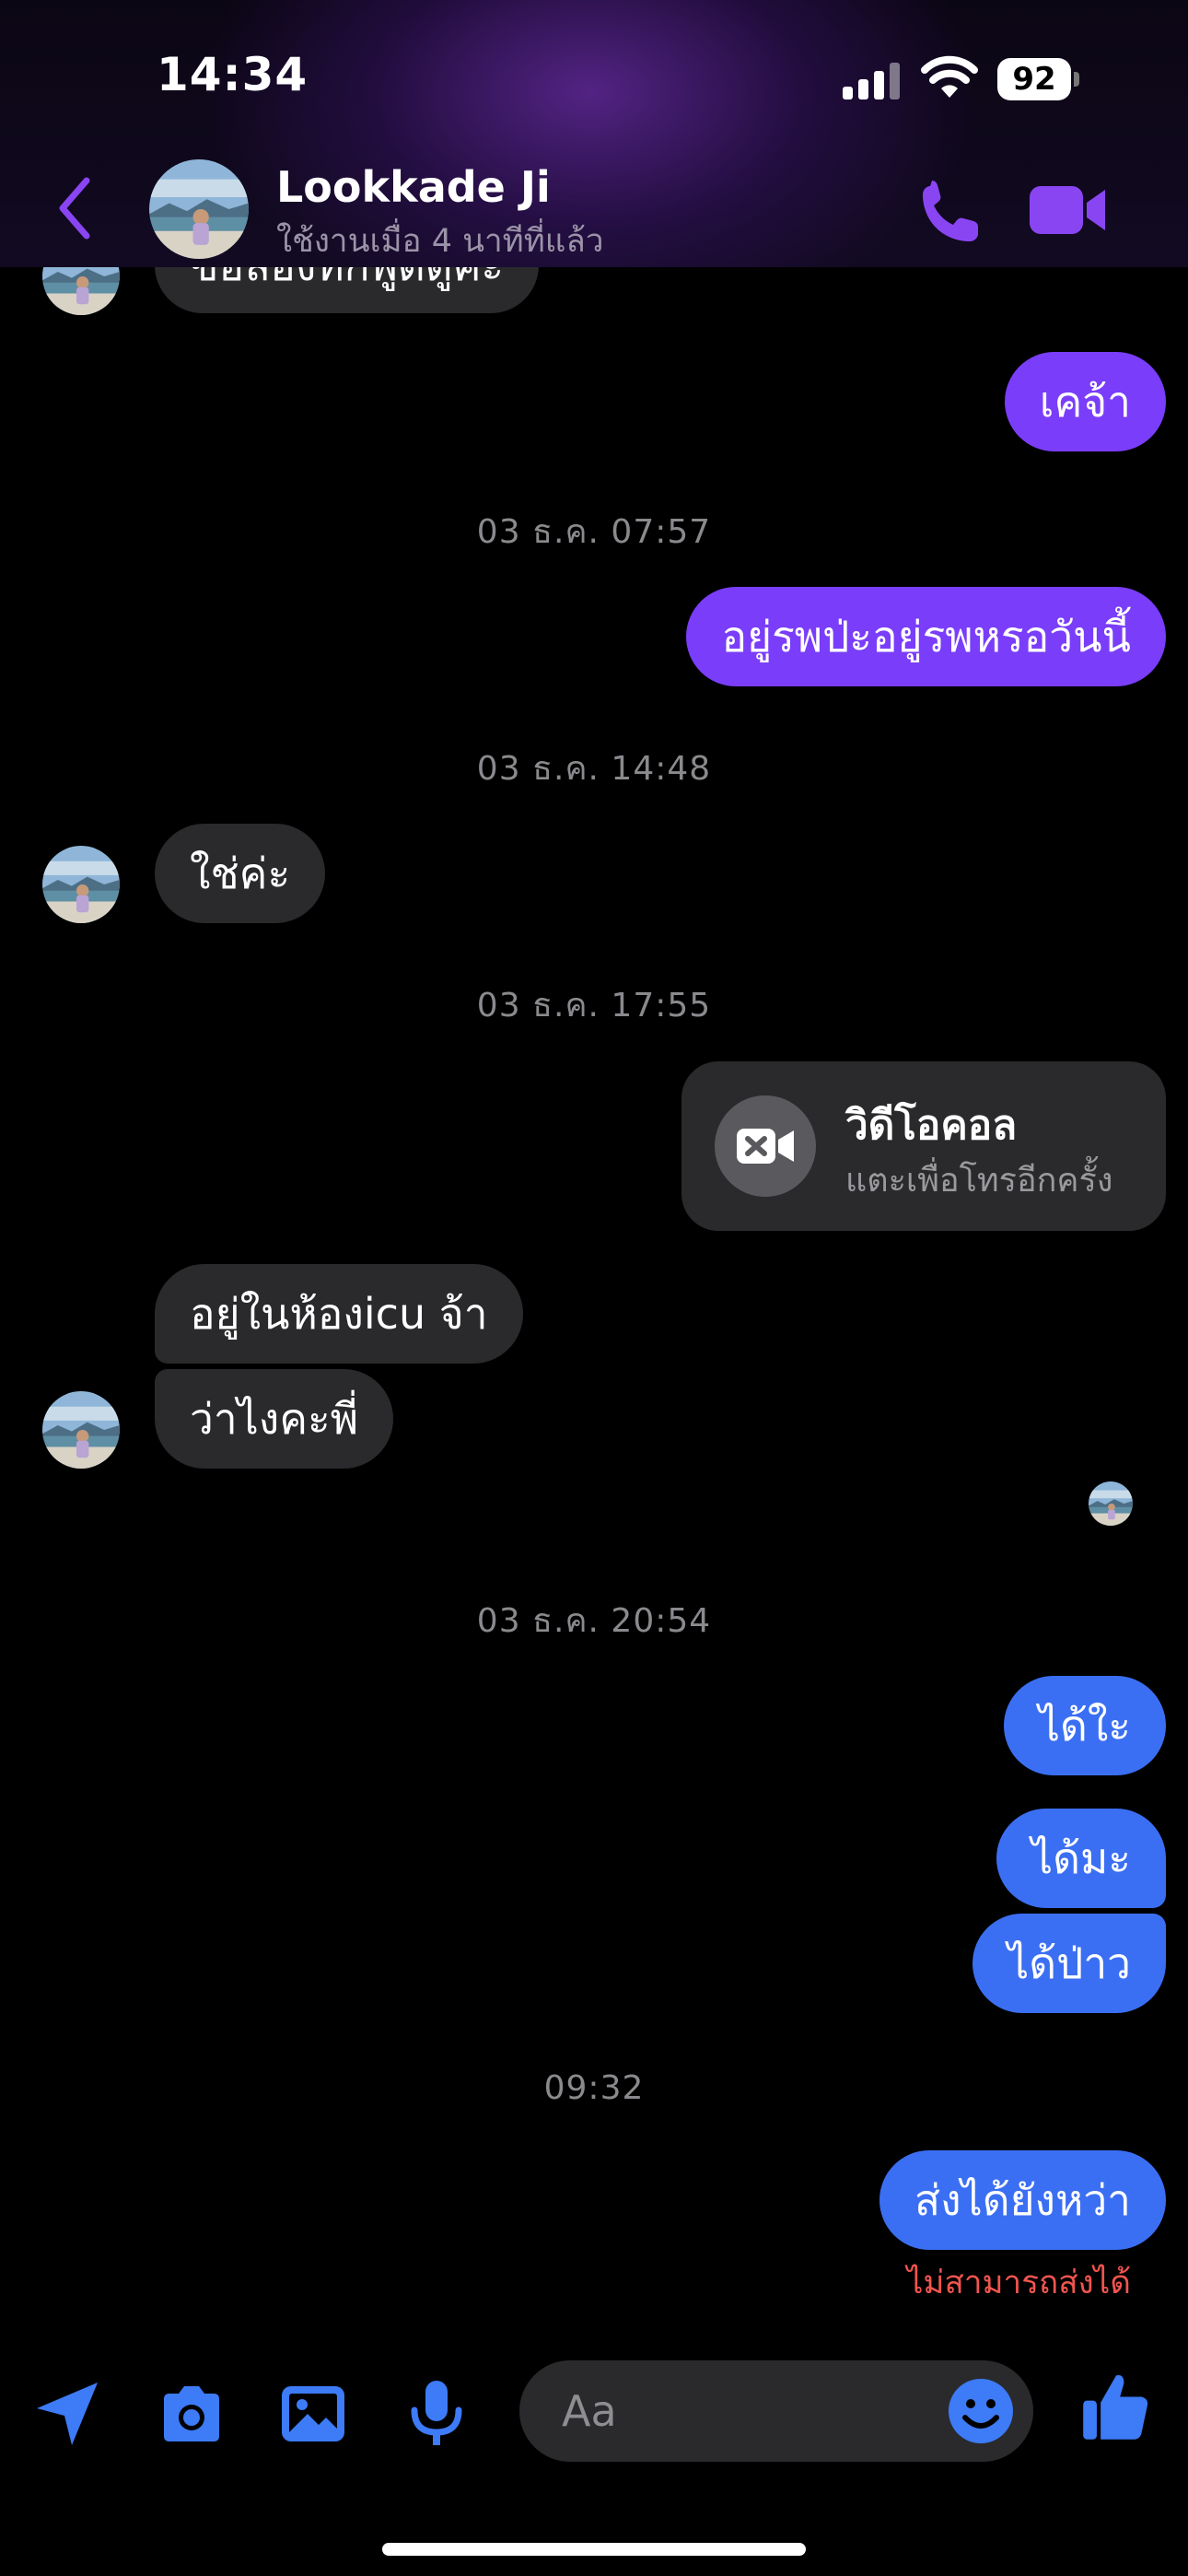  Describe the element at coordinates (1019, 2282) in the screenshot. I see `send-failed-label: ไม่สามารถส่งได้` at that location.